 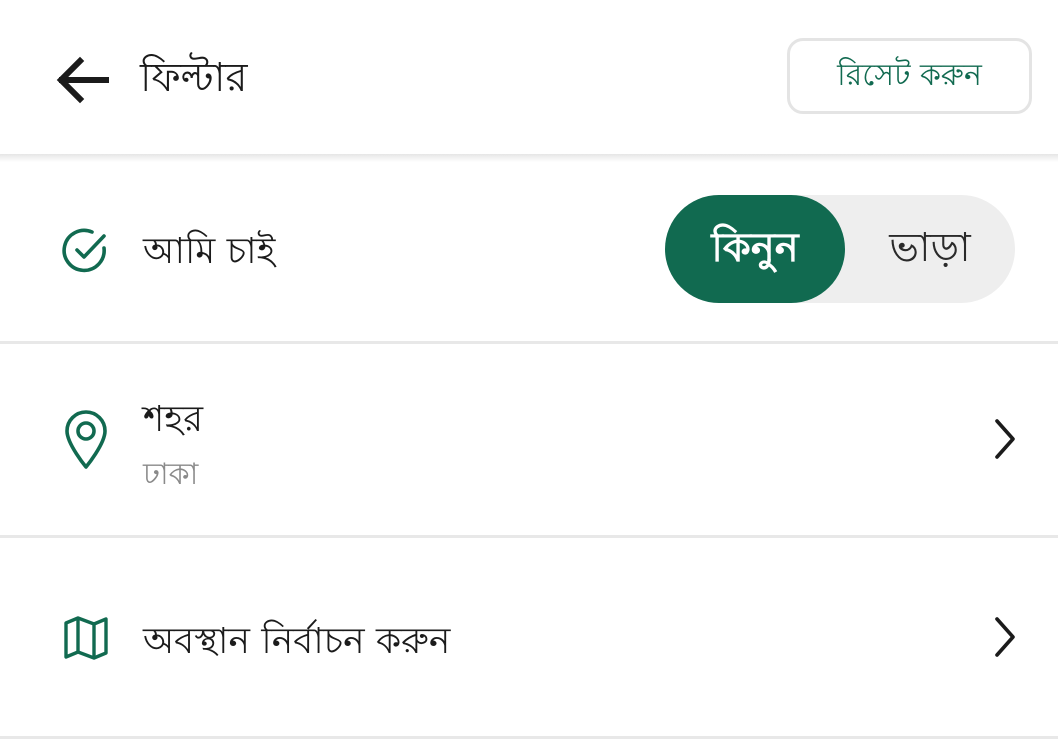 What do you see at coordinates (173, 419) in the screenshot?
I see `city-label: শহর` at bounding box center [173, 419].